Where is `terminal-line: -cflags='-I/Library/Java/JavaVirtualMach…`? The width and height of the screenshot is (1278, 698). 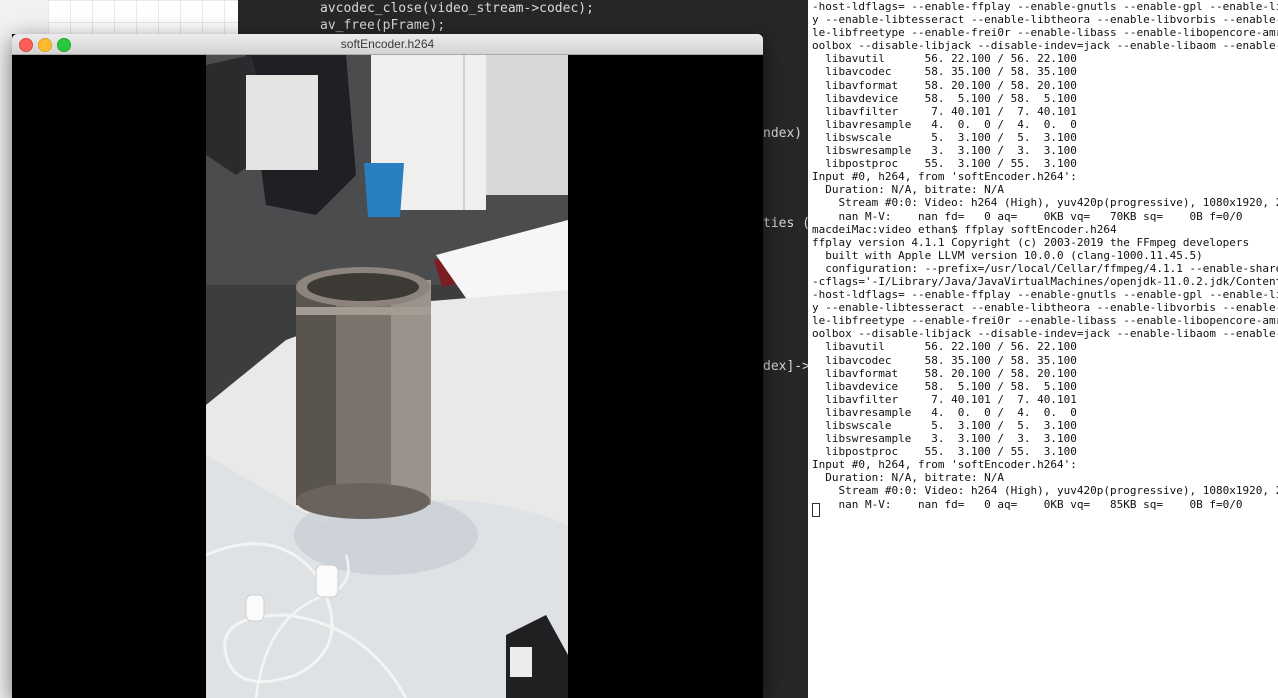
terminal-line: -cflags='-I/Library/Java/JavaVirtualMach… is located at coordinates (1045, 281).